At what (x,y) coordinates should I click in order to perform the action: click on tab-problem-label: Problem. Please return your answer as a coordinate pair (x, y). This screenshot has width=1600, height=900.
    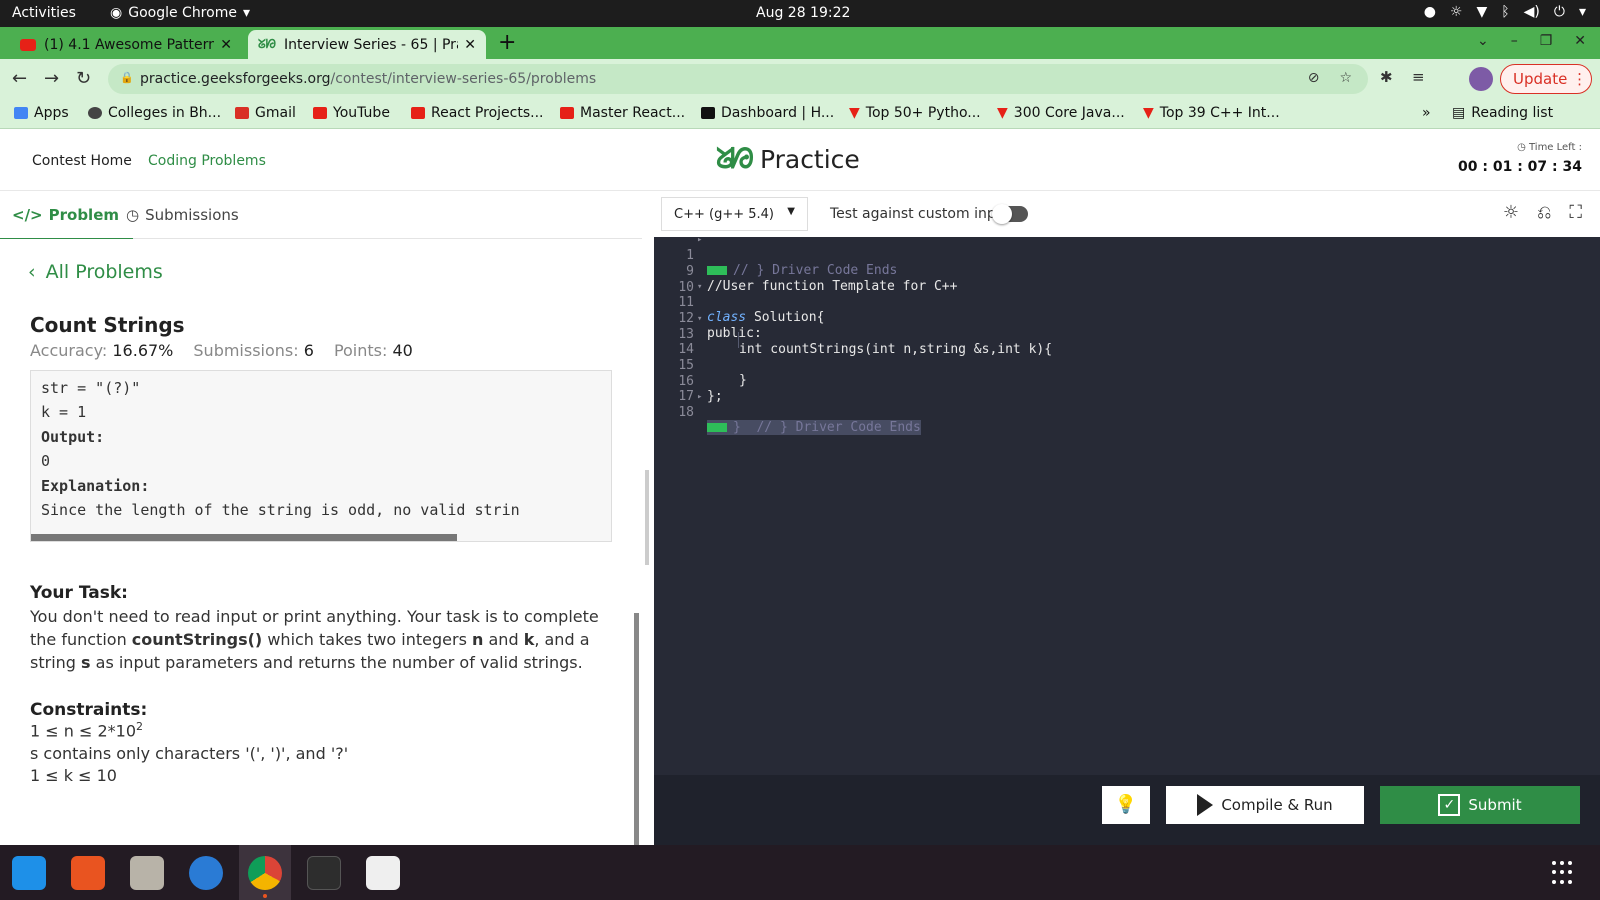
    Looking at the image, I should click on (84, 215).